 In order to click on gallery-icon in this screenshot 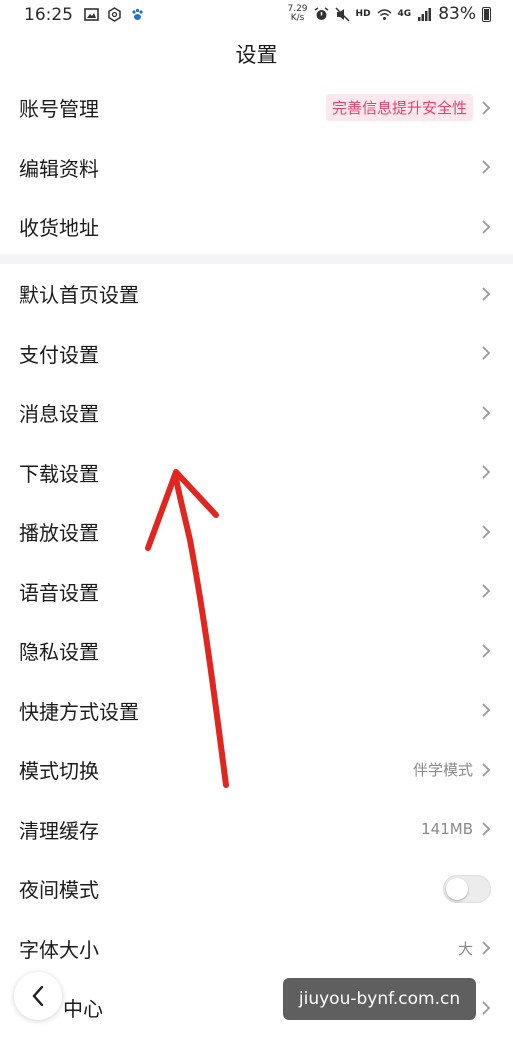, I will do `click(91, 14)`.